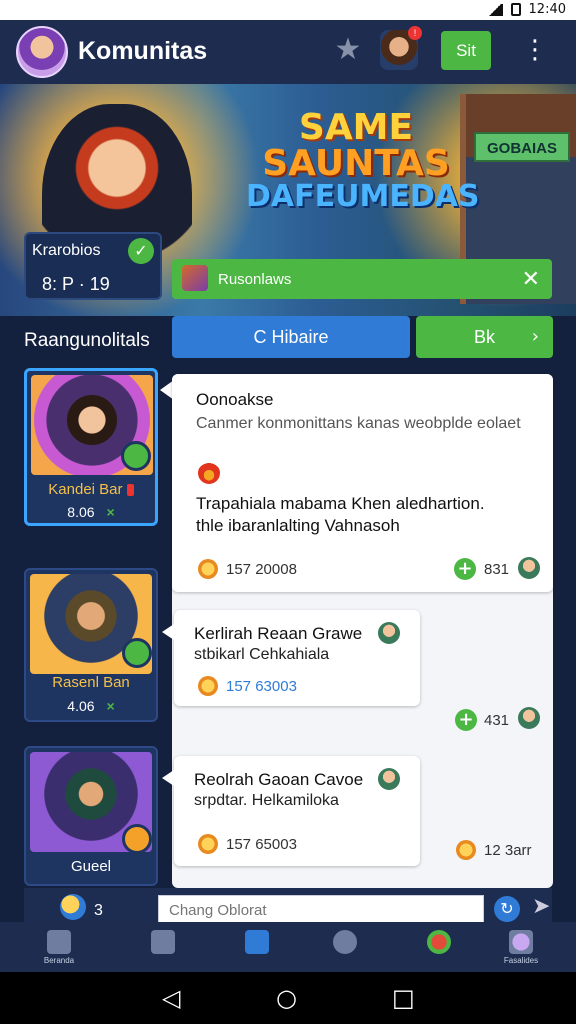  I want to click on chevron-right-icon: ›, so click(535, 336).